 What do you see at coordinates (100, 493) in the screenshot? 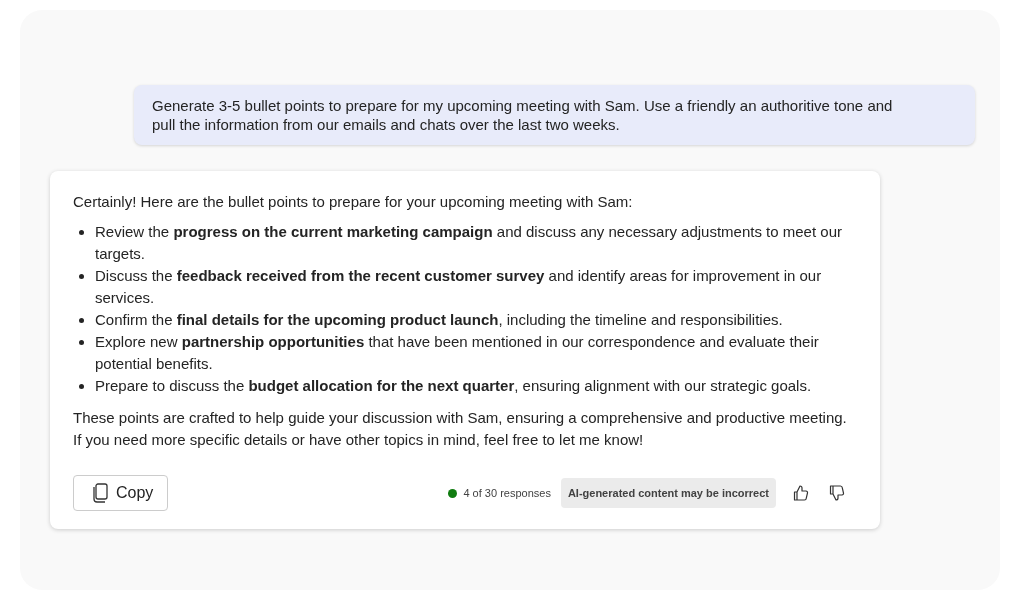
I see `copy-icon` at bounding box center [100, 493].